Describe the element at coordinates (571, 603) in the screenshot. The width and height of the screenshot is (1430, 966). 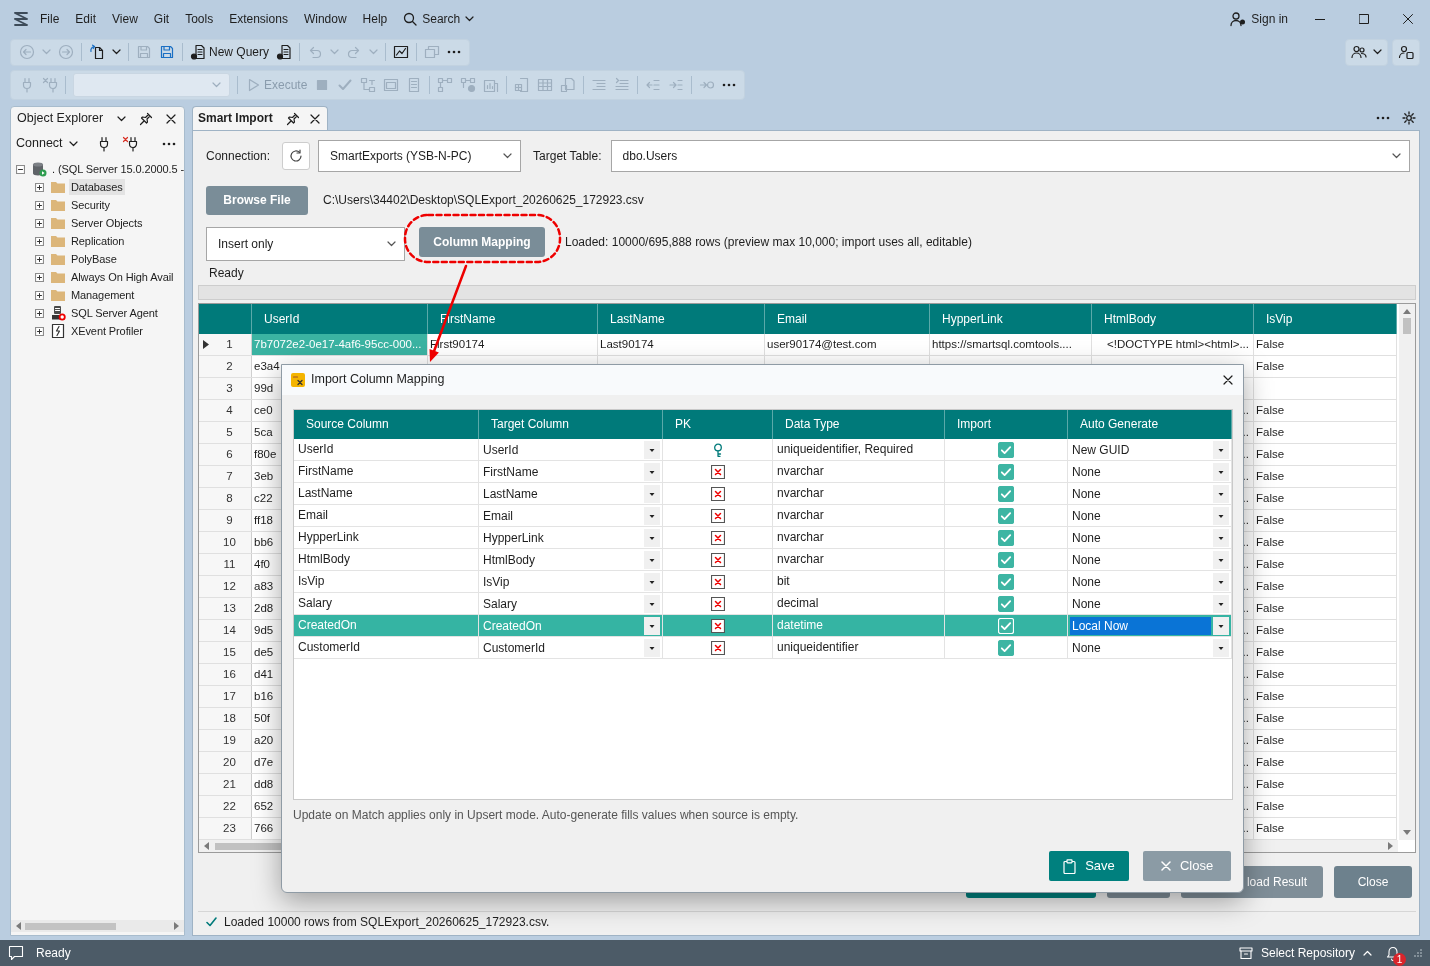
I see `target-dropdown: Salary` at that location.